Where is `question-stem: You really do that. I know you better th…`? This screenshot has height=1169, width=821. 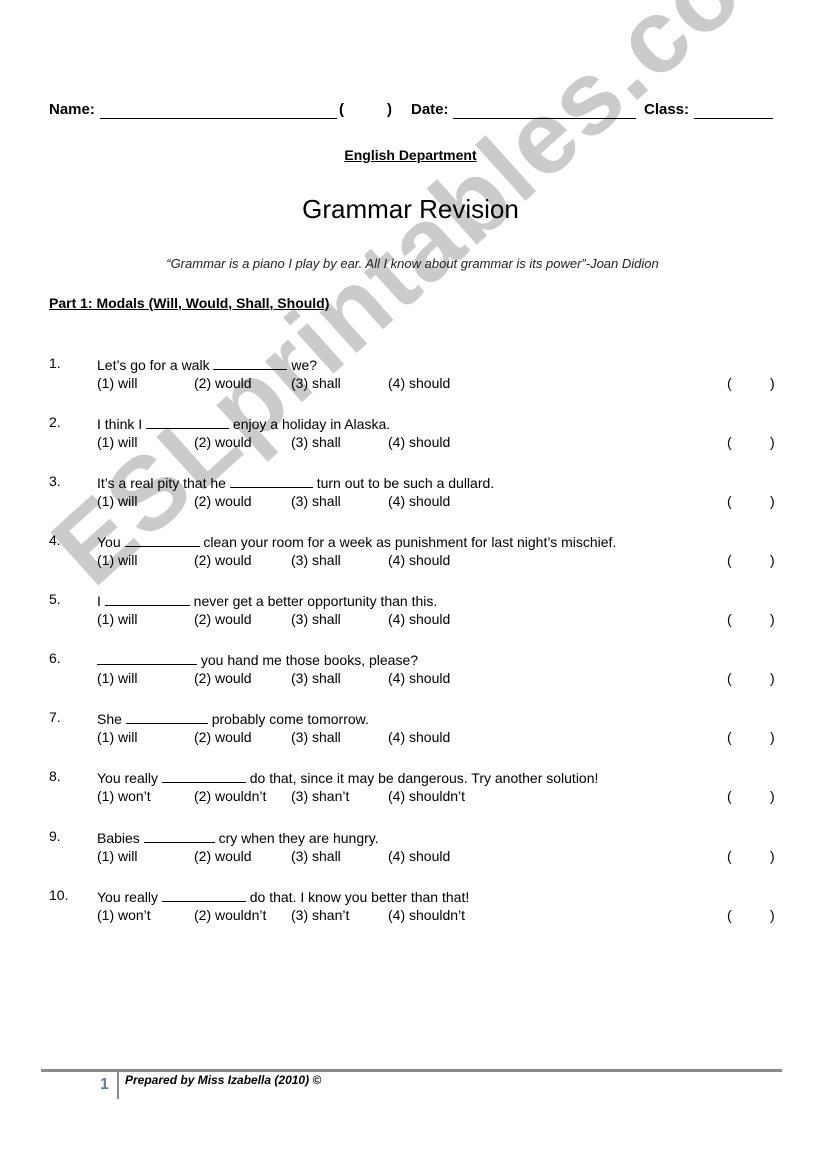
question-stem: You really do that. I know you better th… is located at coordinates (283, 896).